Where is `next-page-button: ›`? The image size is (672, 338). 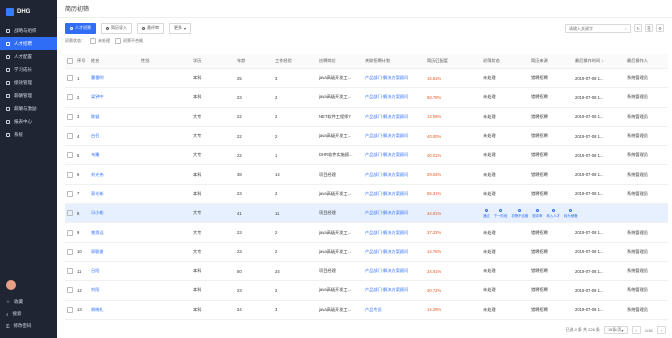
next-page-button: › is located at coordinates (661, 330).